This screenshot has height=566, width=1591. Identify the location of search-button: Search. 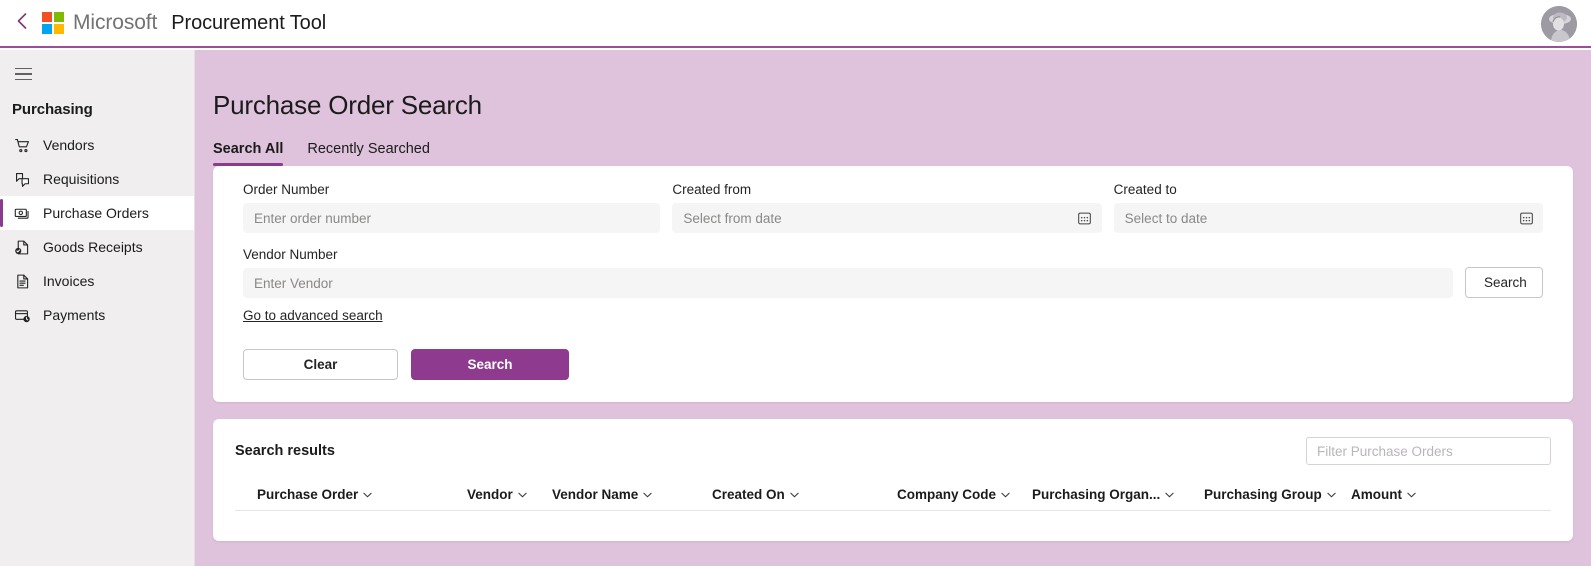
(490, 364).